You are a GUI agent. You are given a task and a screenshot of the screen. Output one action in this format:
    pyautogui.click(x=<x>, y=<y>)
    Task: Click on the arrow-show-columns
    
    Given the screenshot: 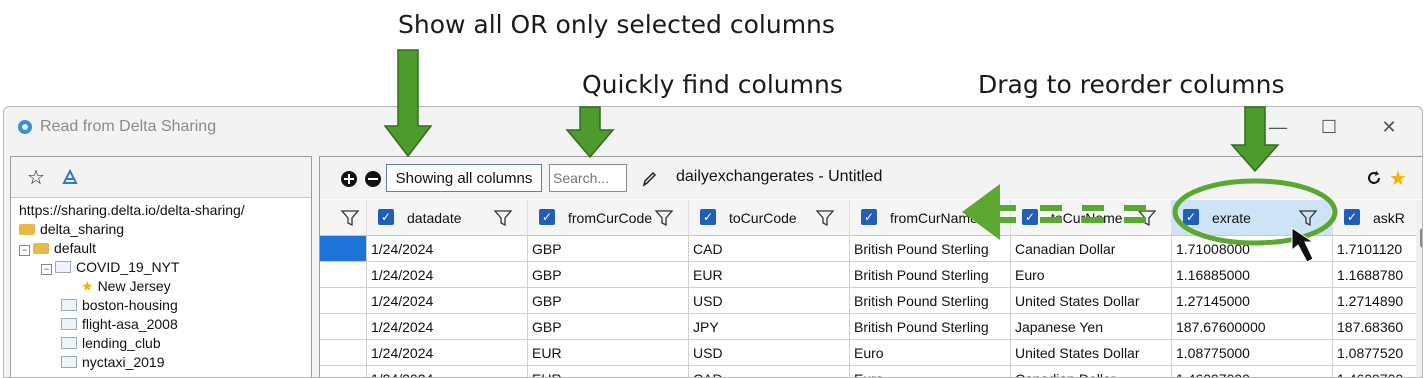 What is the action you would take?
    pyautogui.click(x=408, y=103)
    